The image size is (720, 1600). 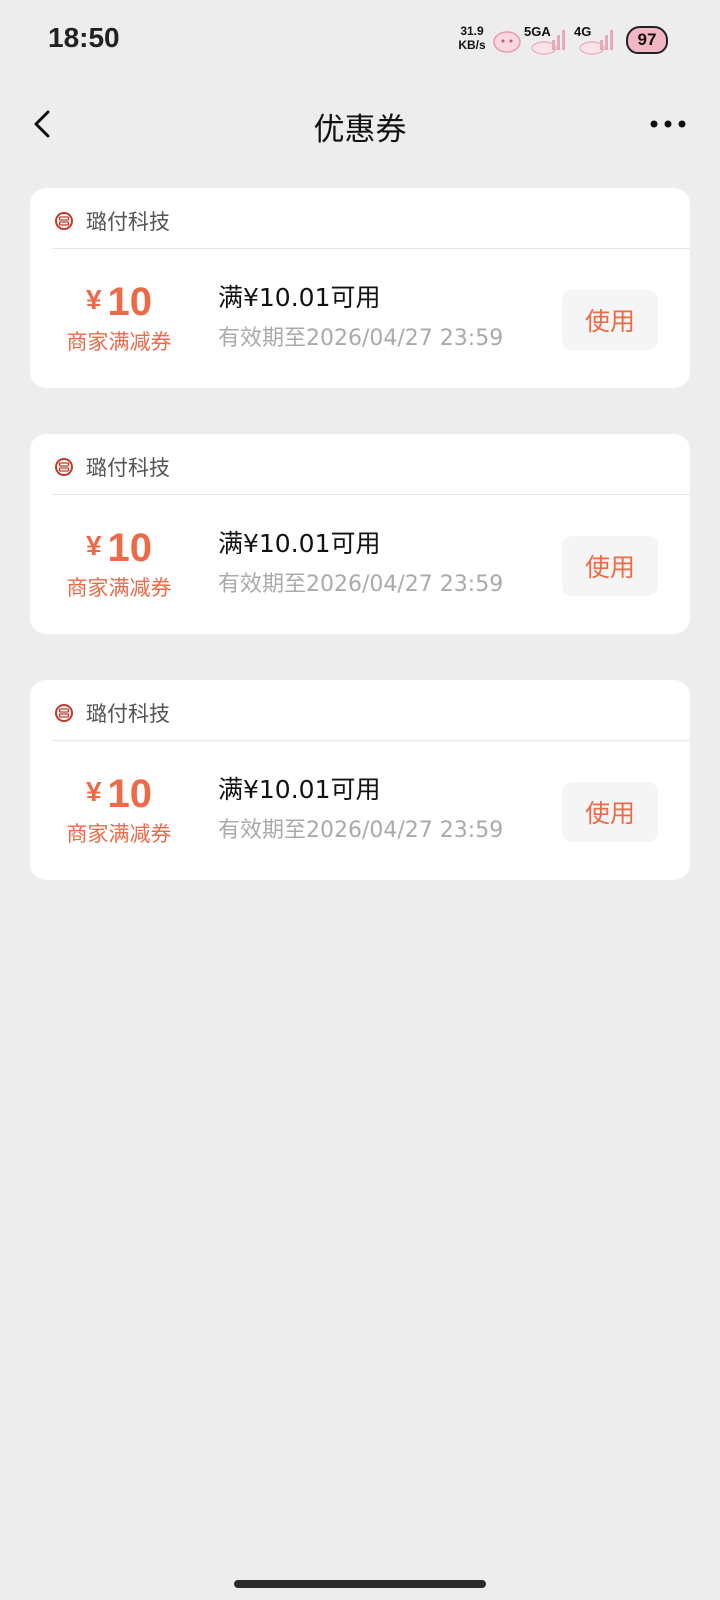 What do you see at coordinates (472, 45) in the screenshot?
I see `network-speed-unit: KB/s` at bounding box center [472, 45].